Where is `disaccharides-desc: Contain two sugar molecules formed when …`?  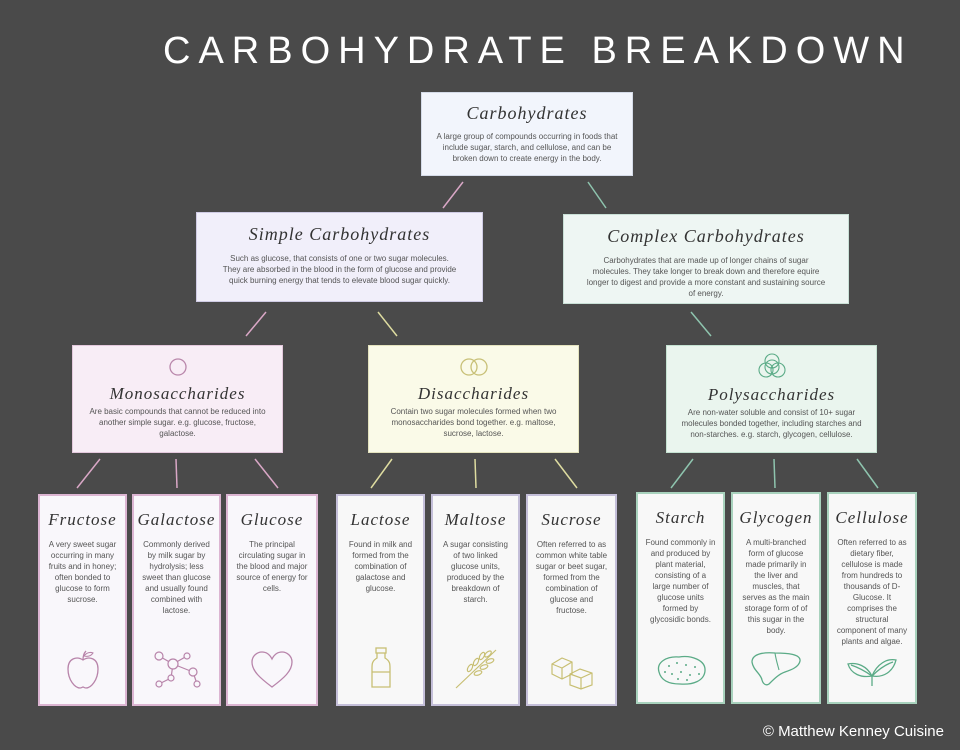 disaccharides-desc: Contain two sugar molecules formed when … is located at coordinates (473, 422).